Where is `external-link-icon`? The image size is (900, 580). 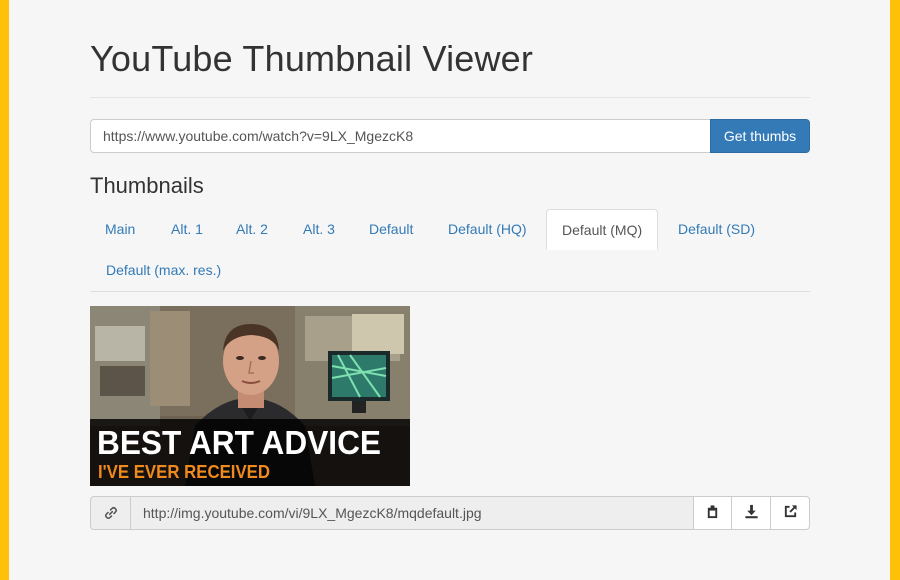 external-link-icon is located at coordinates (790, 513).